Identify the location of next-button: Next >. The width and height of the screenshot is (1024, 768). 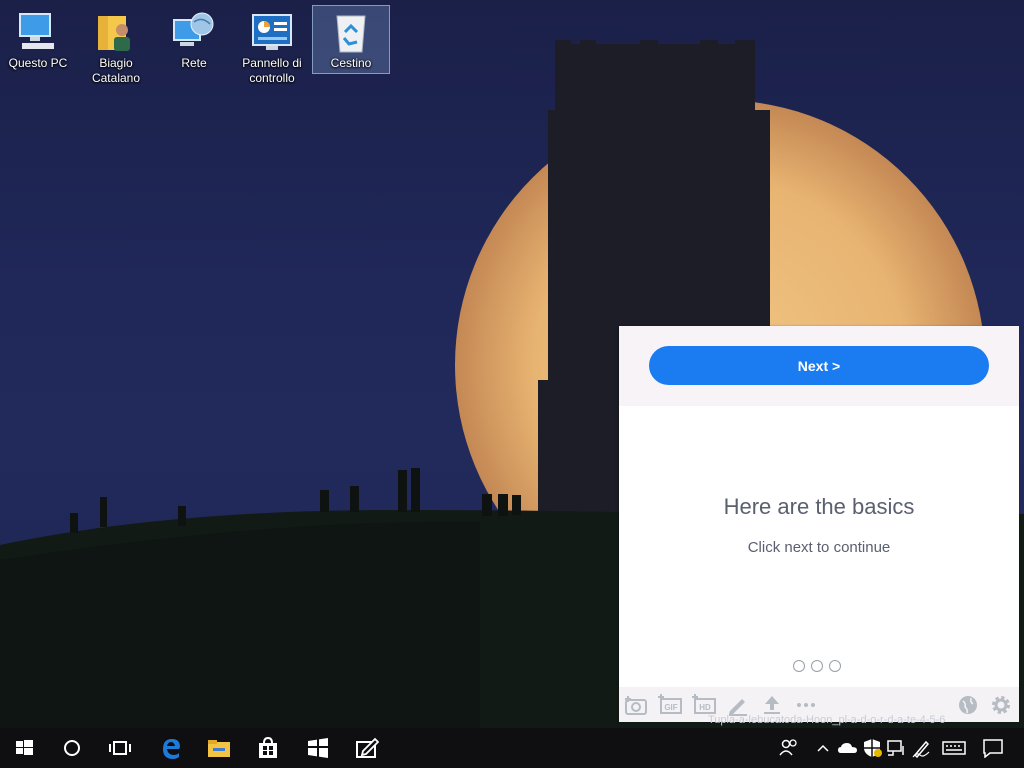
(819, 365).